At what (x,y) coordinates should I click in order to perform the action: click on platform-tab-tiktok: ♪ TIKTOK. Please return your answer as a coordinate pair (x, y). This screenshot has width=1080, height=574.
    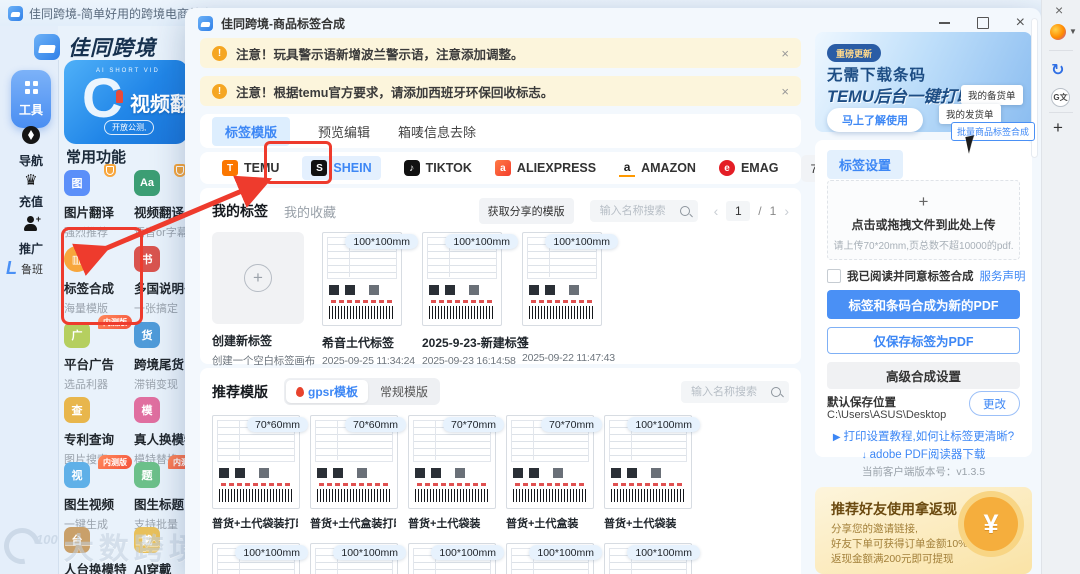
    Looking at the image, I should click on (437, 168).